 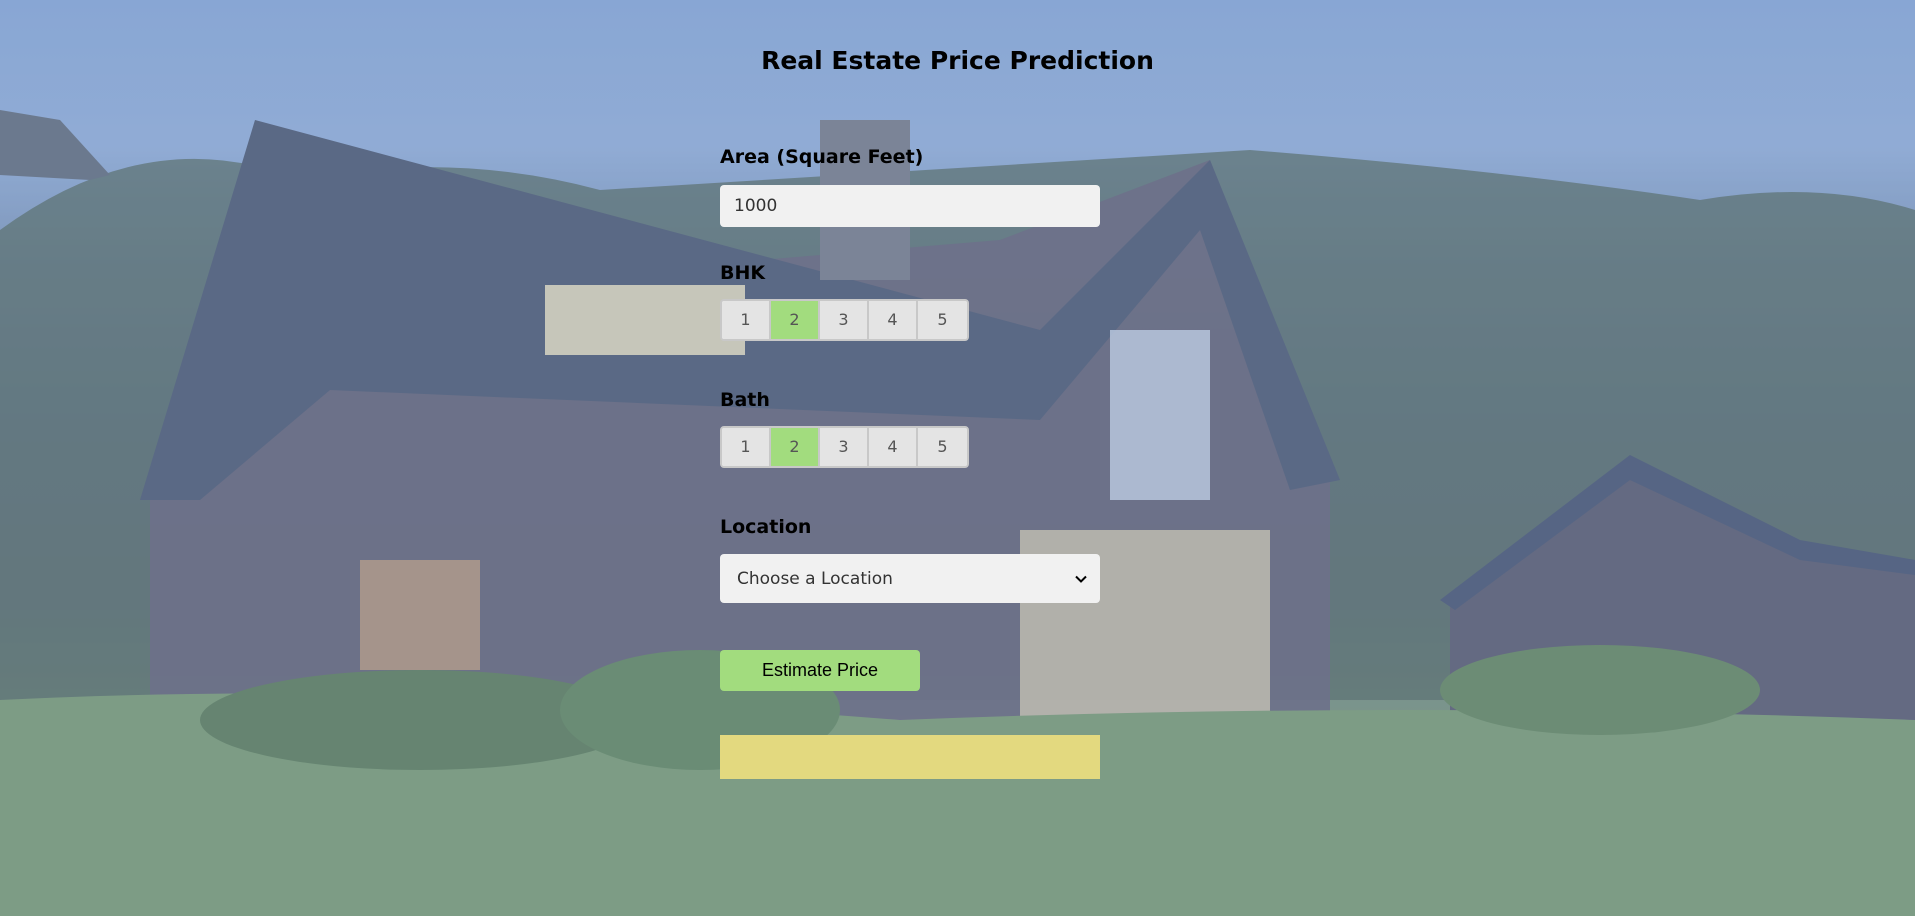 What do you see at coordinates (893, 320) in the screenshot?
I see `bhk-option-4: 4` at bounding box center [893, 320].